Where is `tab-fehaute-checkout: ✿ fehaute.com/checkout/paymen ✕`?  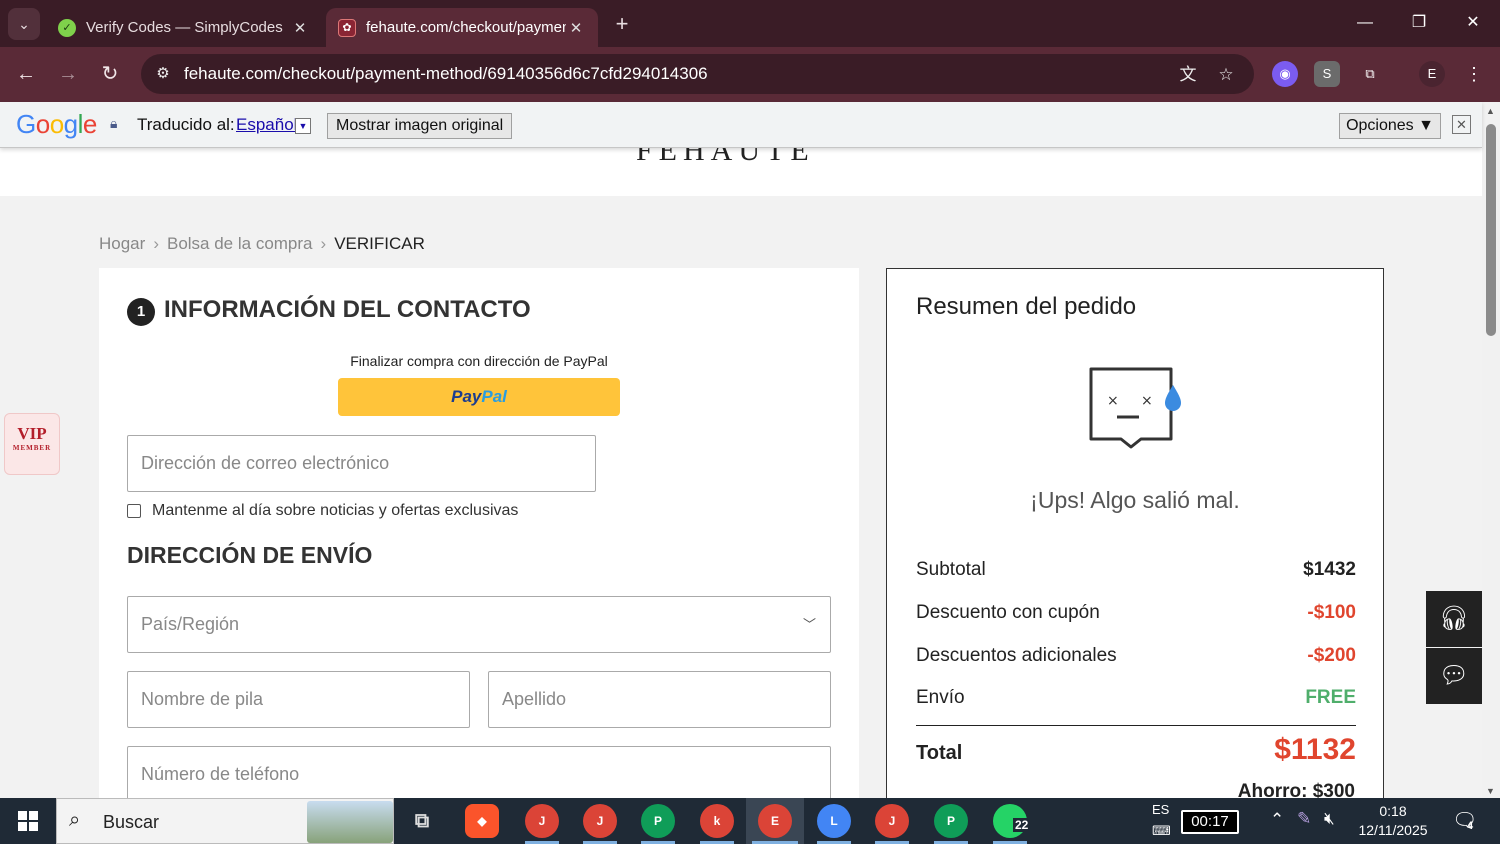
tab-fehaute-checkout: ✿ fehaute.com/checkout/paymen ✕ is located at coordinates (462, 27).